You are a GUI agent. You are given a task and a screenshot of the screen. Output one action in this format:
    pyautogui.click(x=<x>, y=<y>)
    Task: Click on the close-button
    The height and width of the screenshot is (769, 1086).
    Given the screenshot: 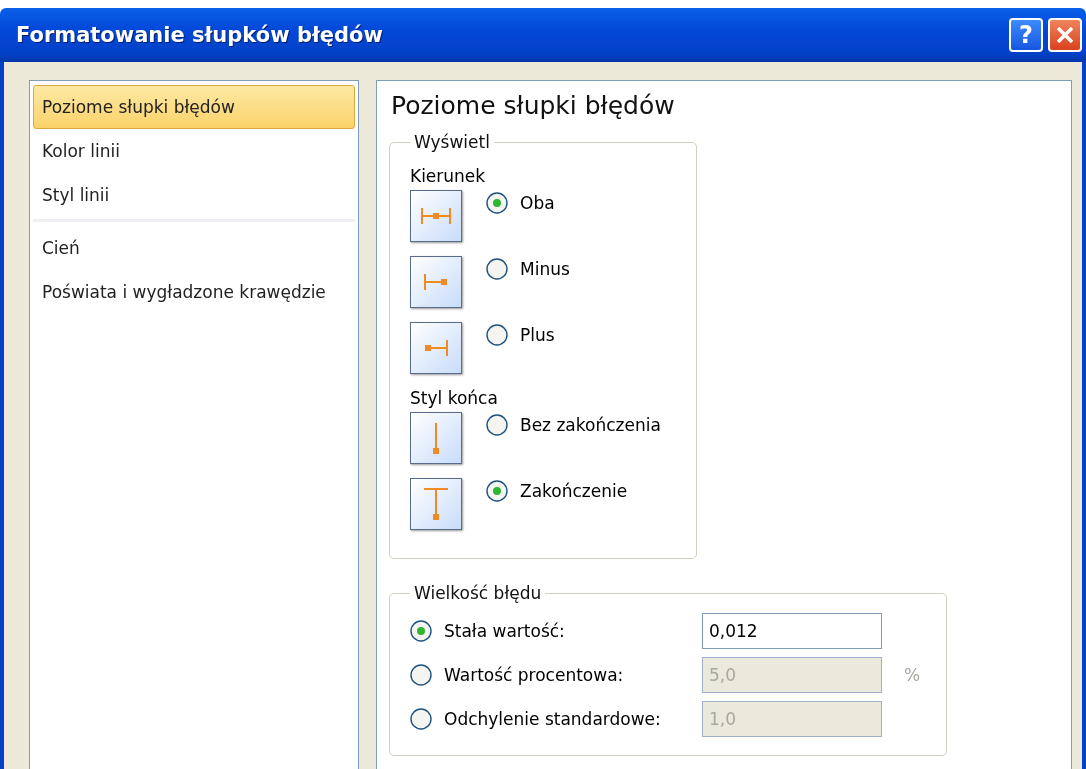 What is the action you would take?
    pyautogui.click(x=1065, y=35)
    